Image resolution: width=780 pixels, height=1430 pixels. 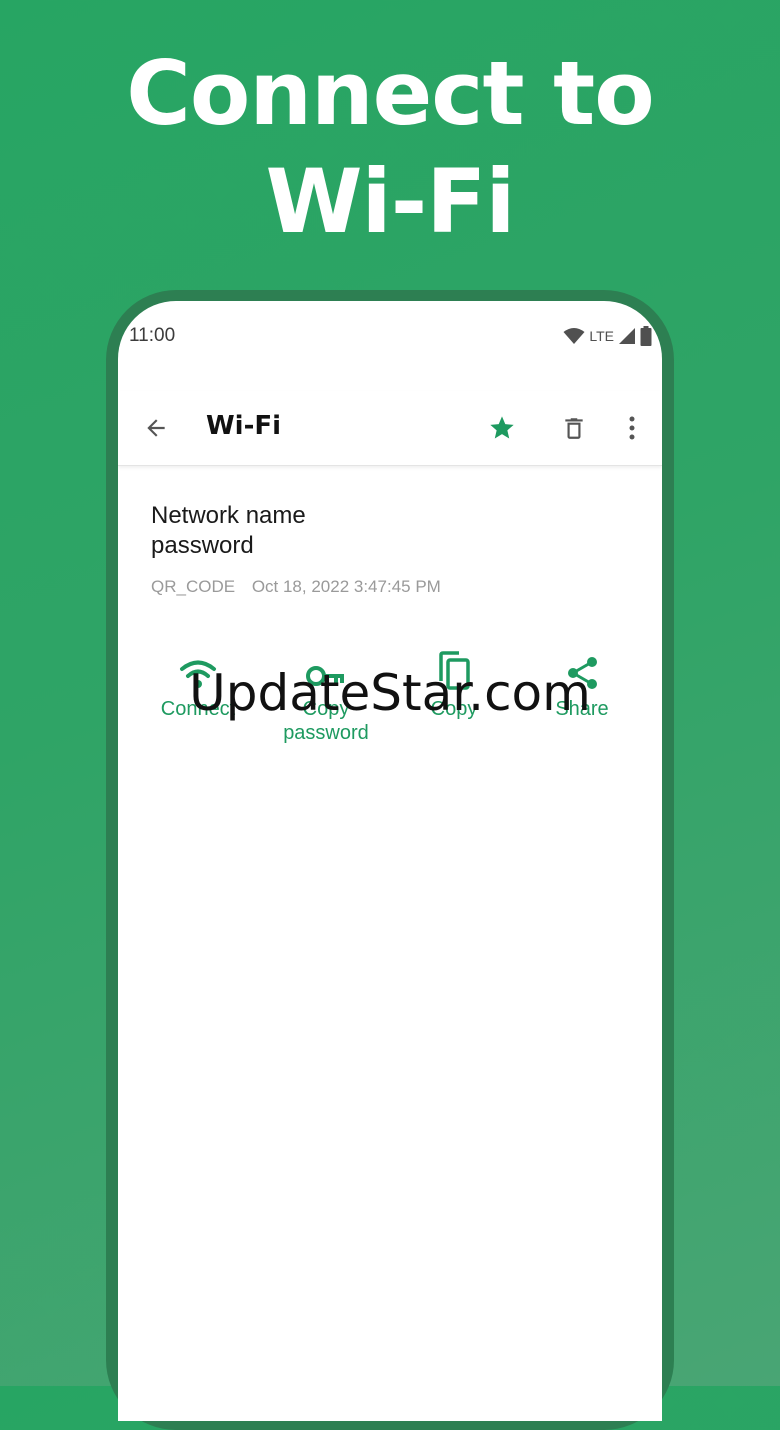 What do you see at coordinates (244, 426) in the screenshot?
I see `page-title: Wi-Fi` at bounding box center [244, 426].